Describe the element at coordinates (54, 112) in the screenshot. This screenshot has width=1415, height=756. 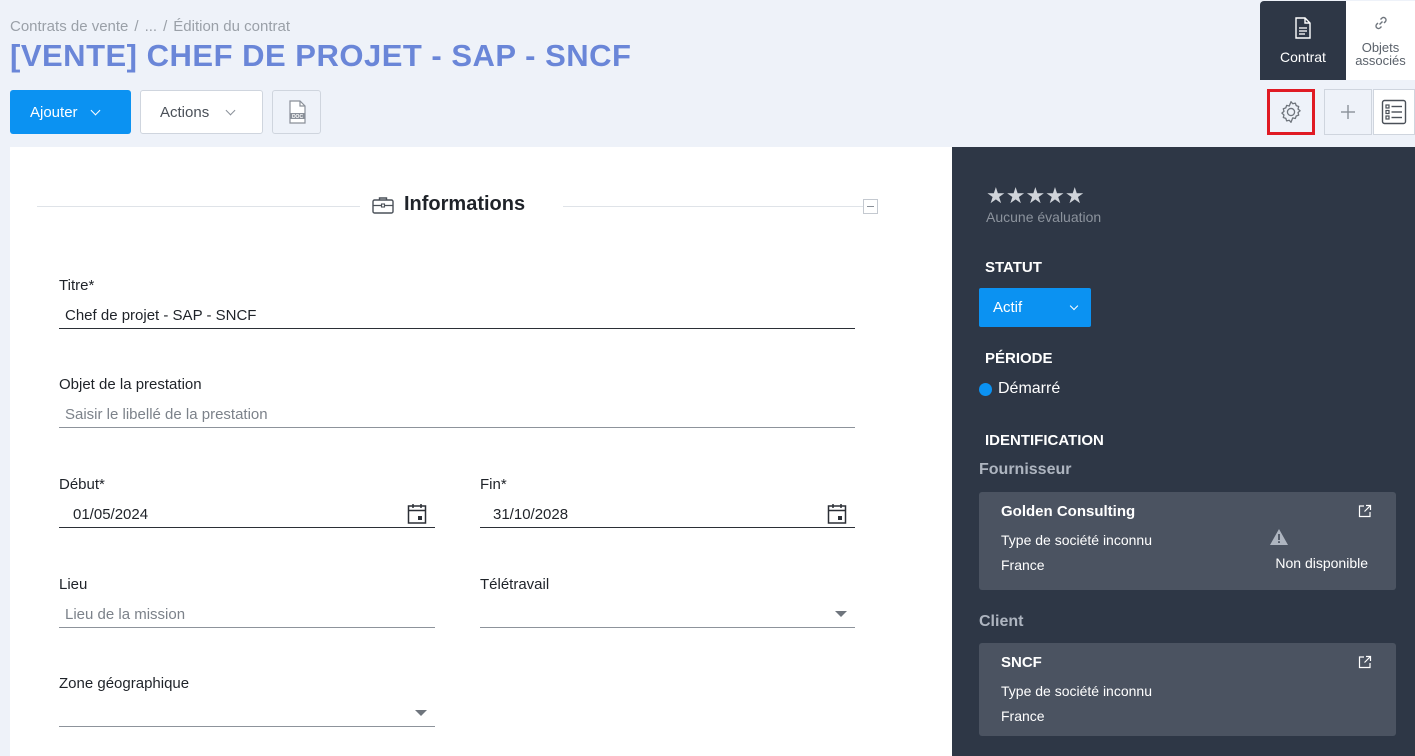
I see `add-button-label: Ajouter` at that location.